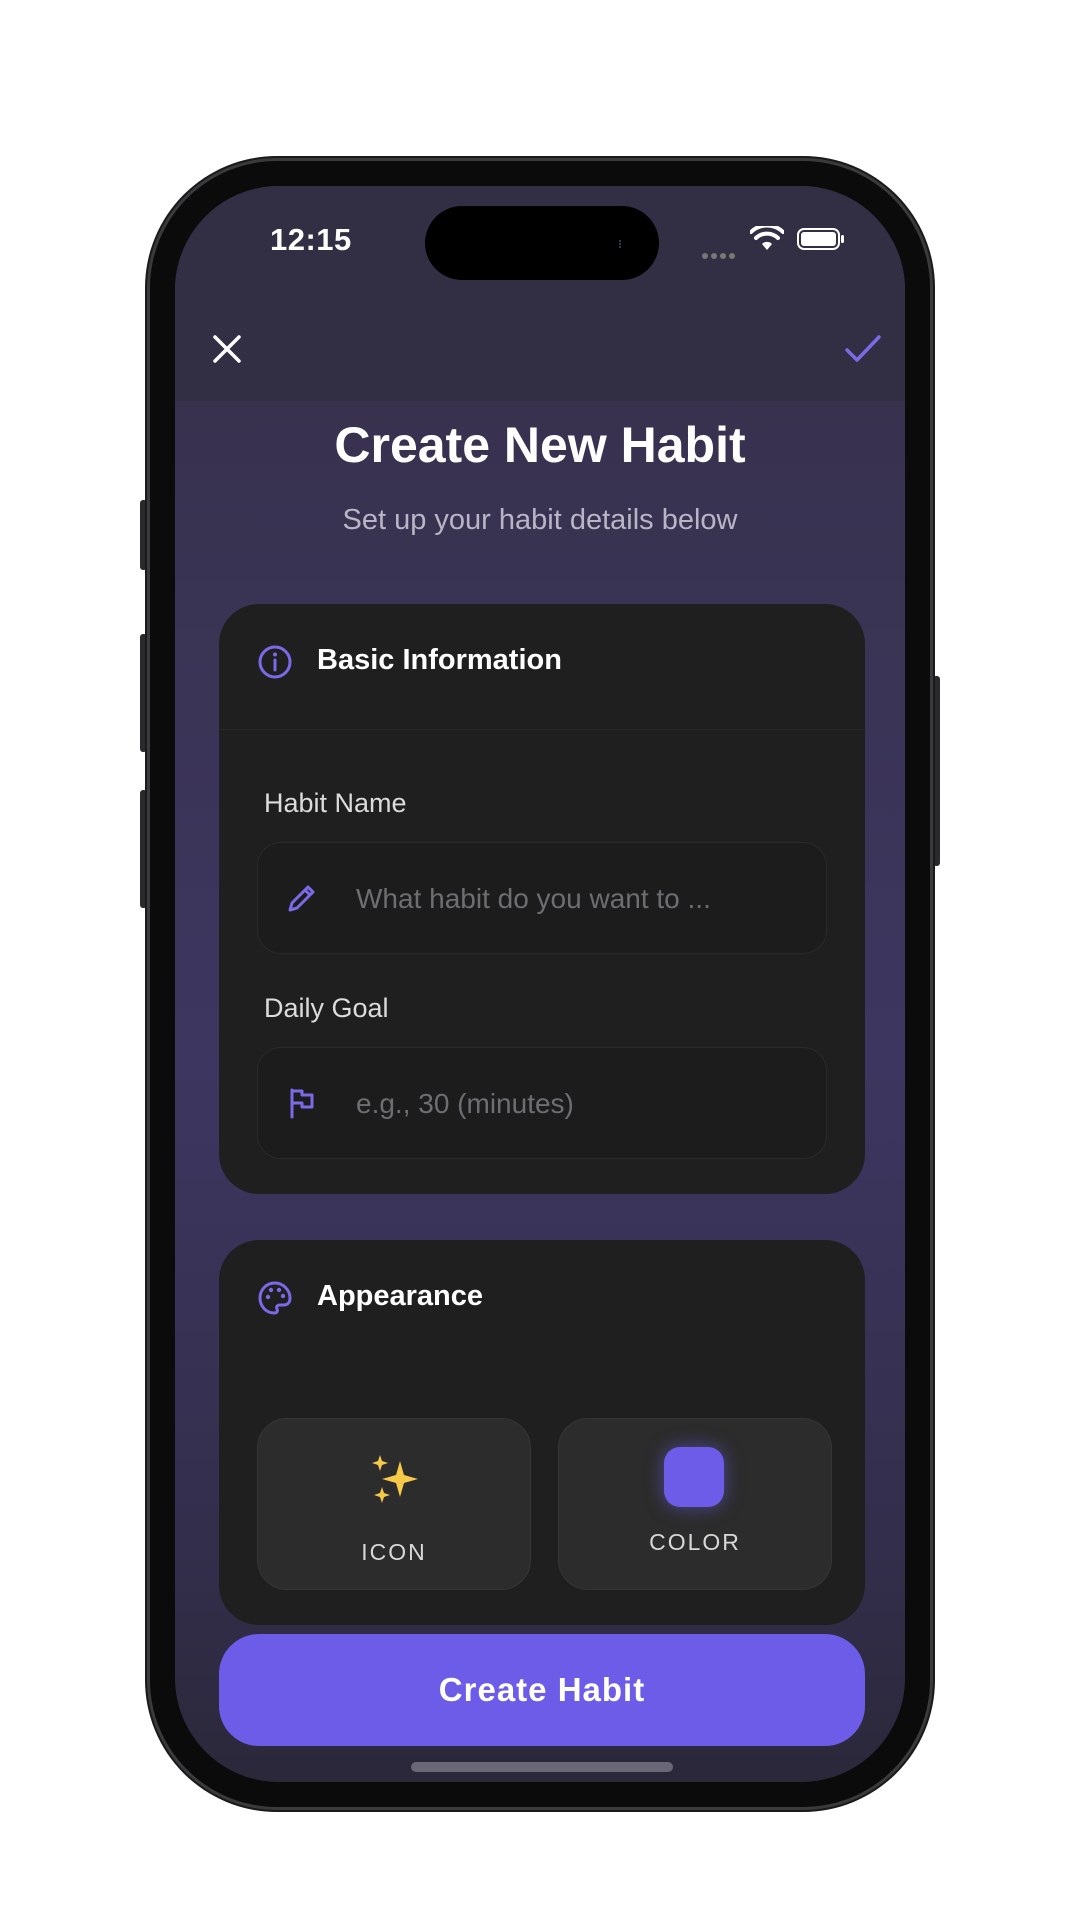  What do you see at coordinates (394, 1552) in the screenshot?
I see `icon-tile-label: ICON` at bounding box center [394, 1552].